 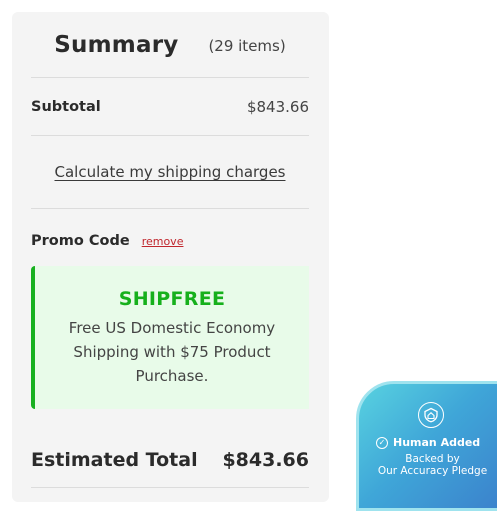 I want to click on estimated-total-label: Estimated Total, so click(x=114, y=459).